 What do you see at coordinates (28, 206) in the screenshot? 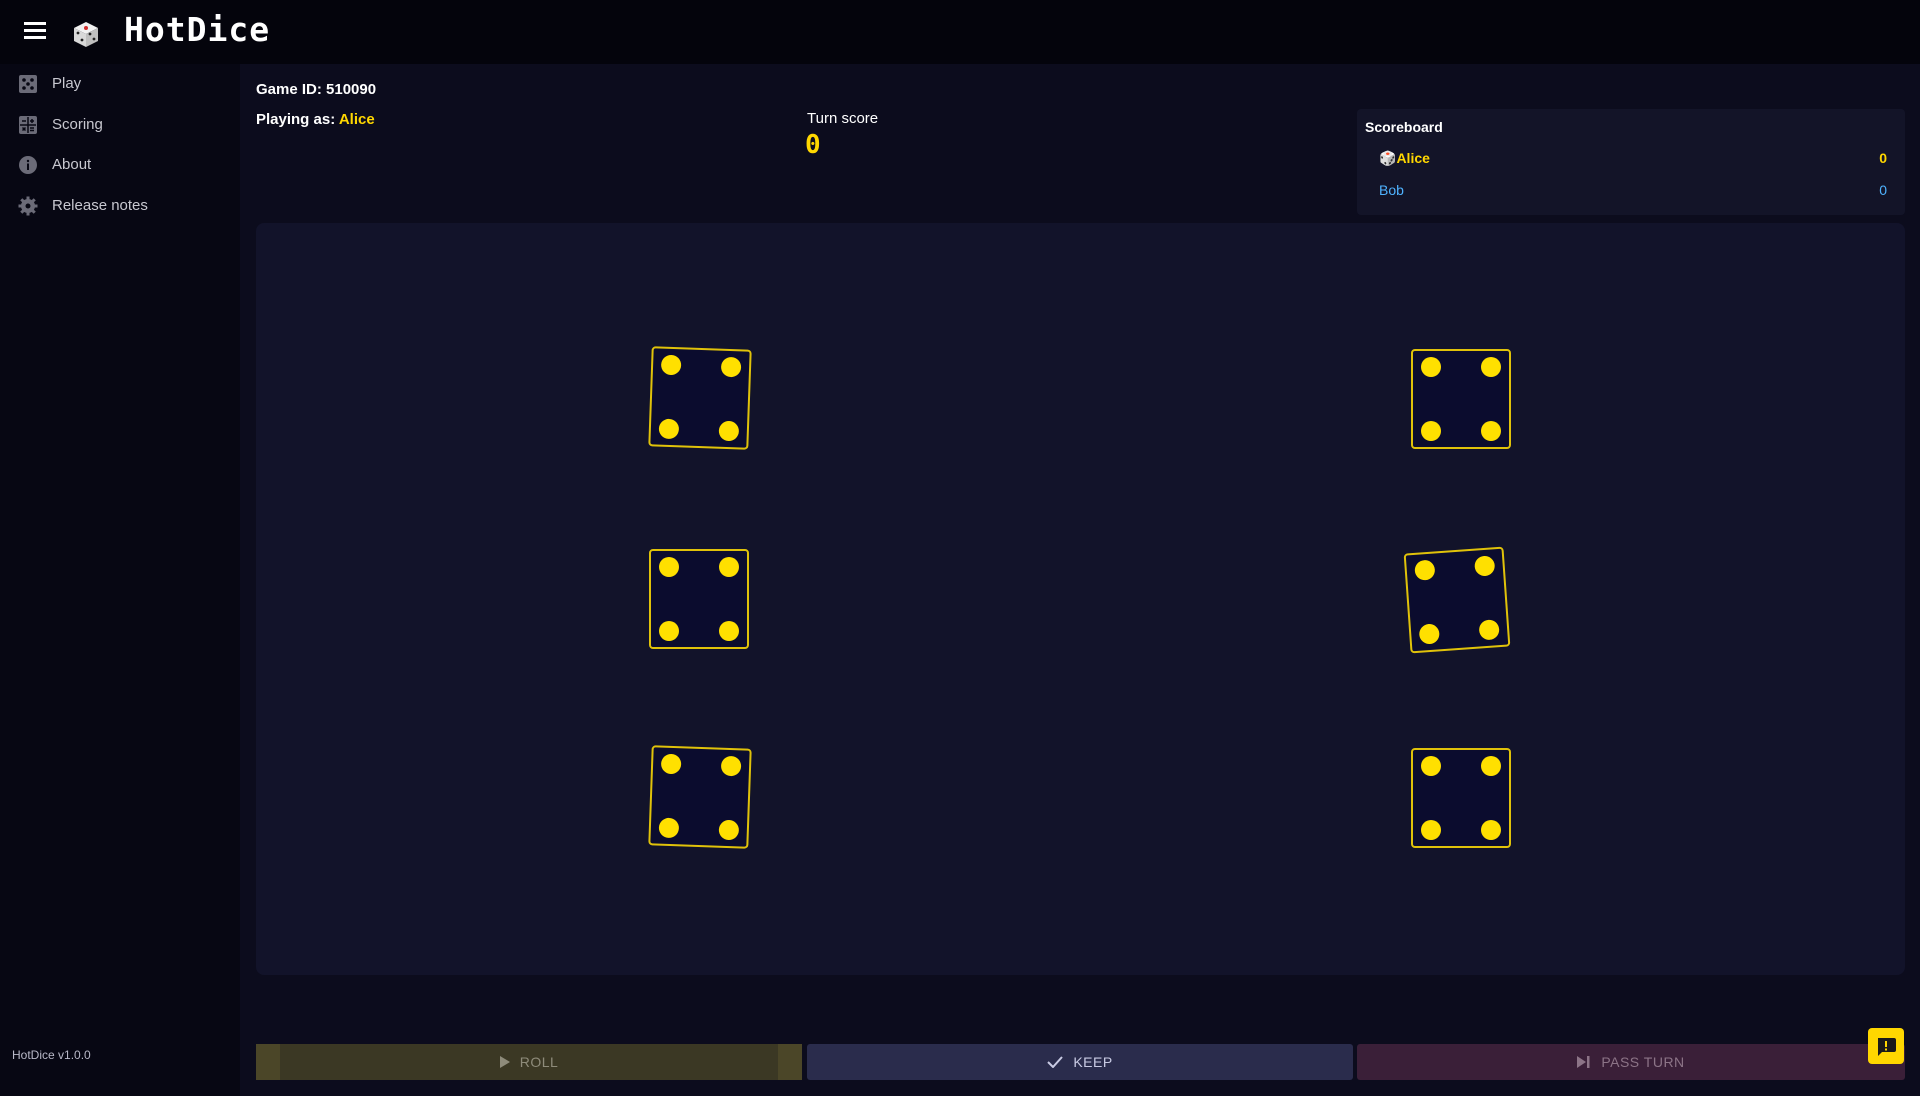
I see `gear-icon` at bounding box center [28, 206].